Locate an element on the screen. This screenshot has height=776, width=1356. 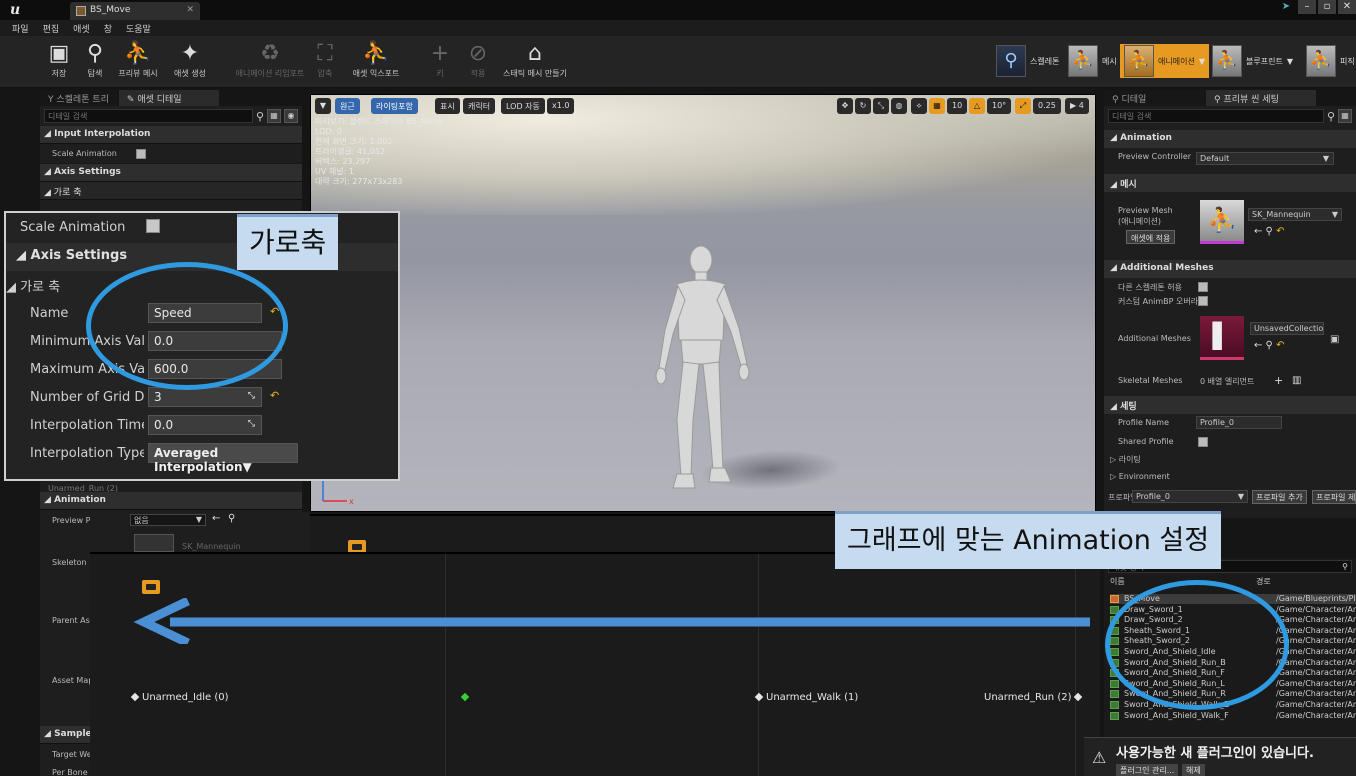
grid-snap-icon: ▦ is located at coordinates (937, 106).